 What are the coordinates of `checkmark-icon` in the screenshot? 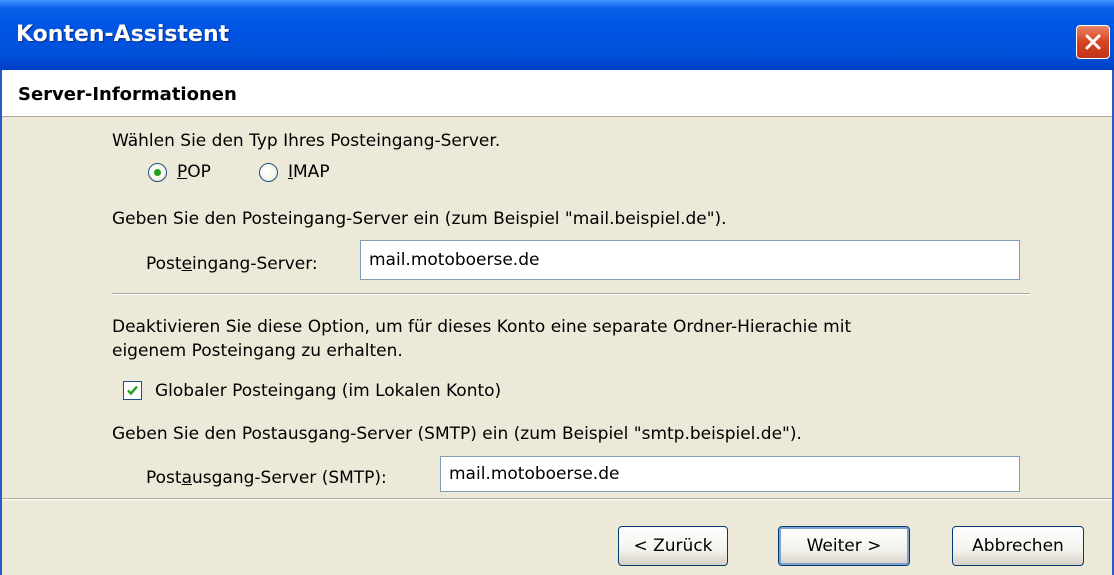 It's located at (132, 390).